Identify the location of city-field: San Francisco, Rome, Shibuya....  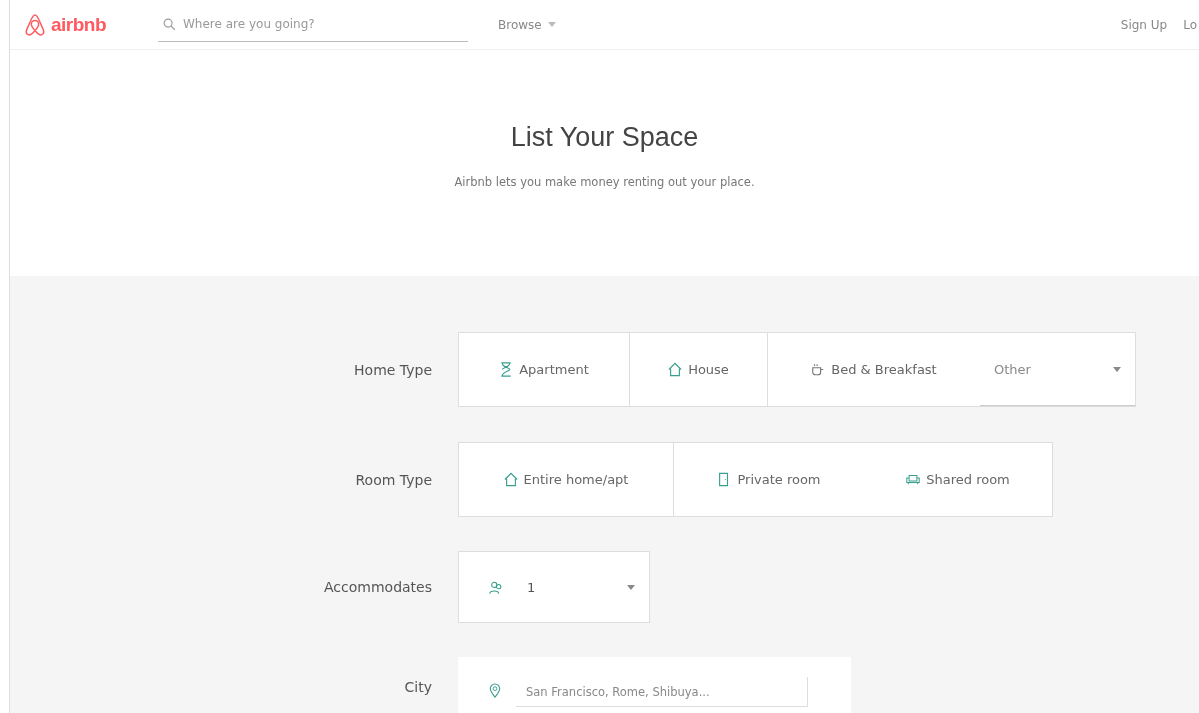
(662, 692).